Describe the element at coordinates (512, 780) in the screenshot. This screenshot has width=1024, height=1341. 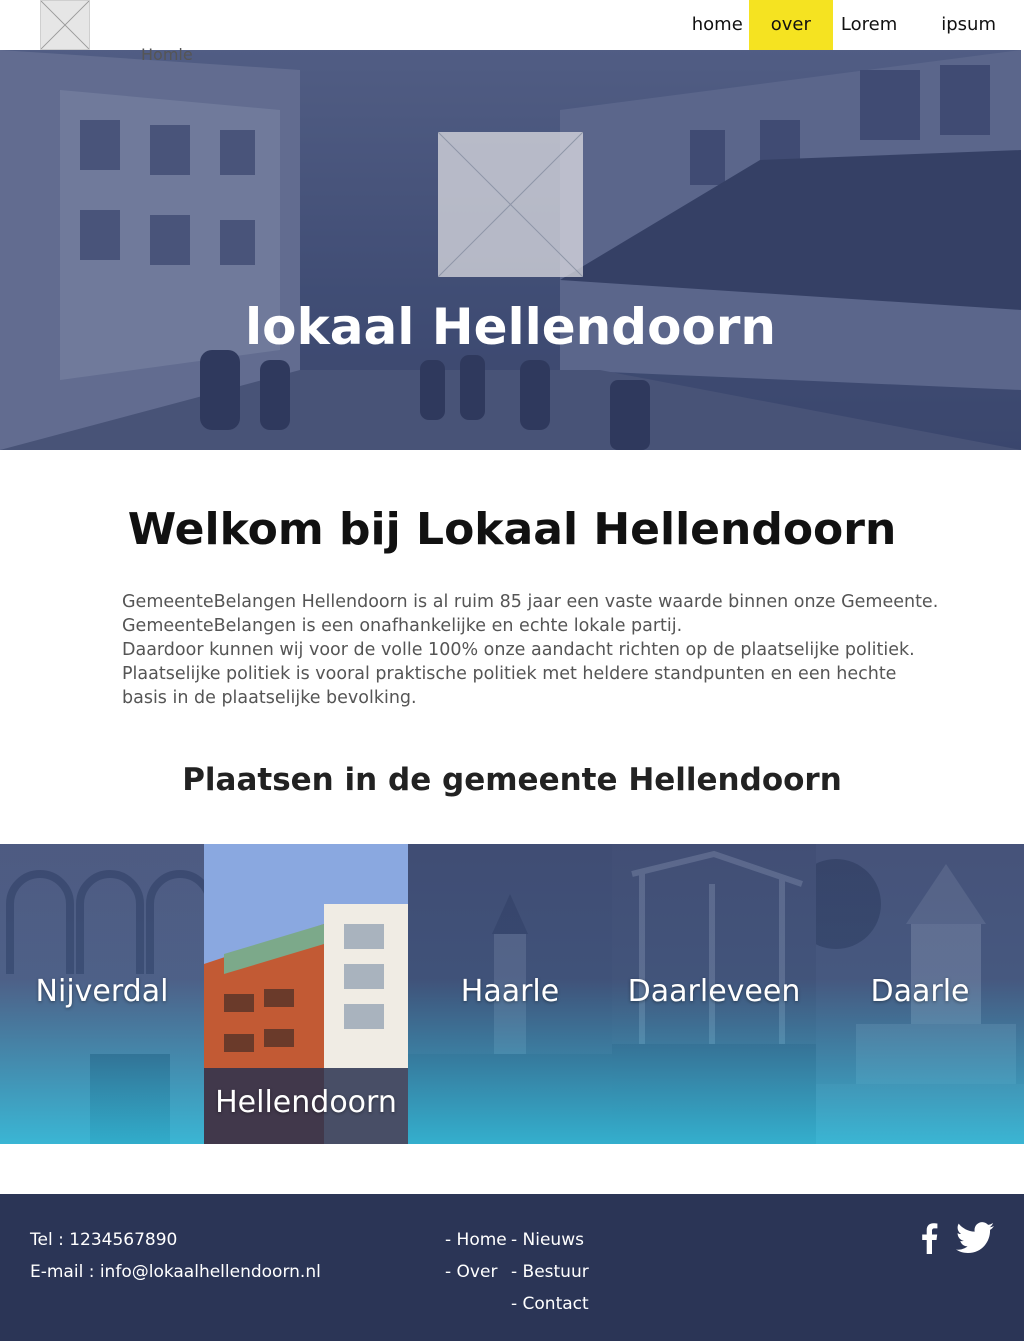
I see `places-title: Plaatsen in de gemeente Hellendoorn` at that location.